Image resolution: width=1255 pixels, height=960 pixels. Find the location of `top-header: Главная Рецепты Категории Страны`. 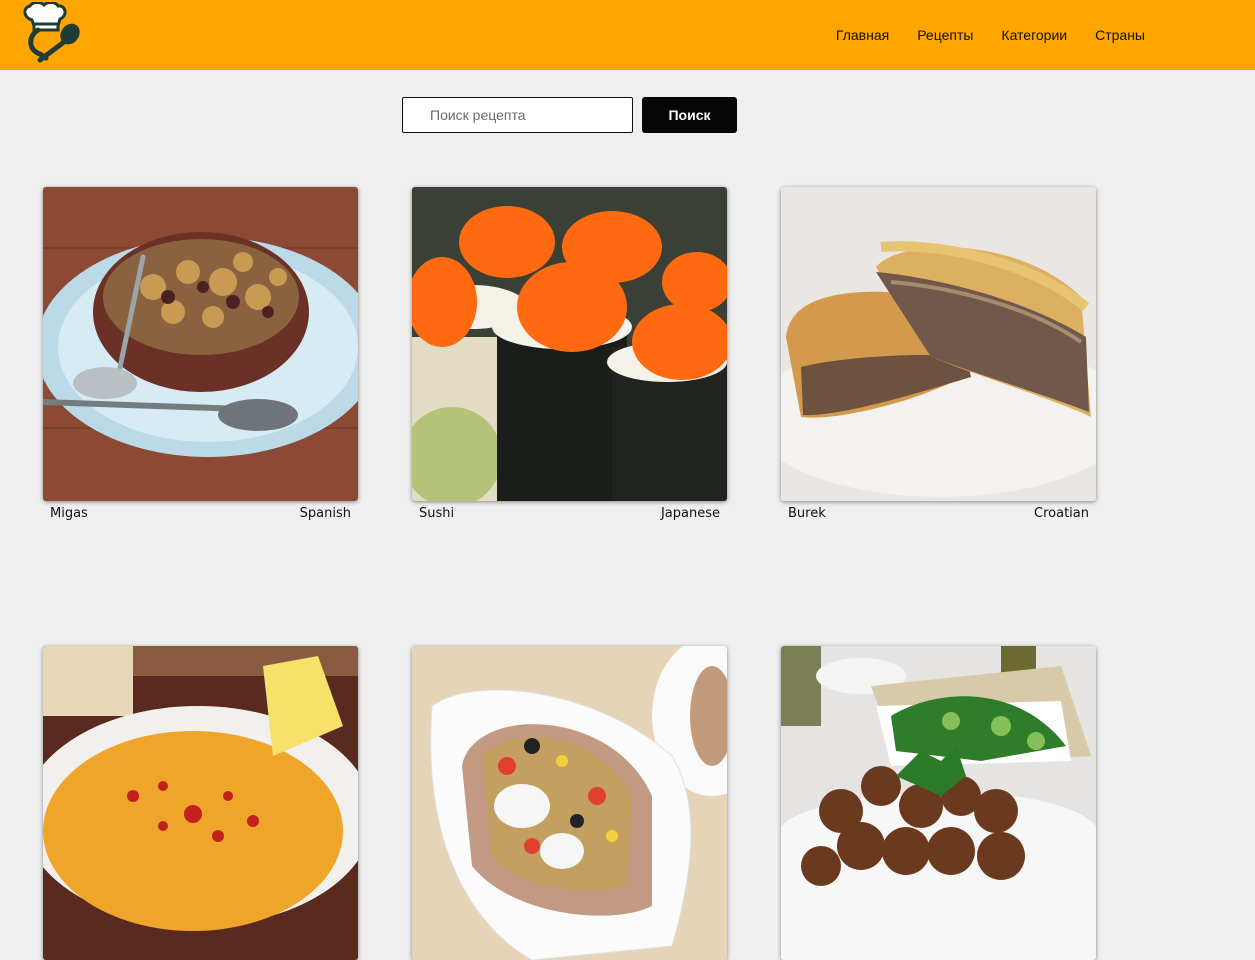

top-header: Главная Рецепты Категории Страны is located at coordinates (627, 35).